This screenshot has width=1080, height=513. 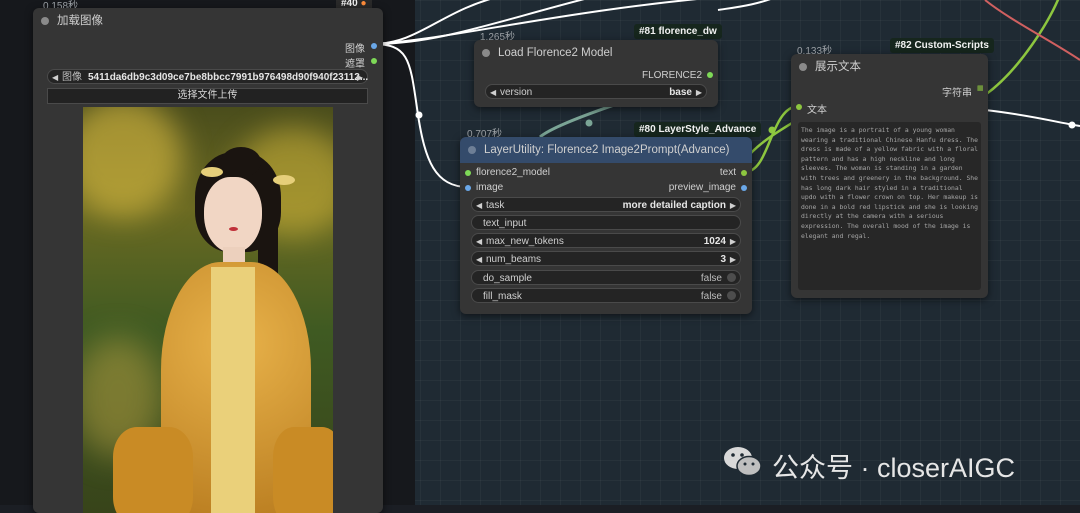 What do you see at coordinates (727, 172) in the screenshot?
I see `text-output-label: text` at bounding box center [727, 172].